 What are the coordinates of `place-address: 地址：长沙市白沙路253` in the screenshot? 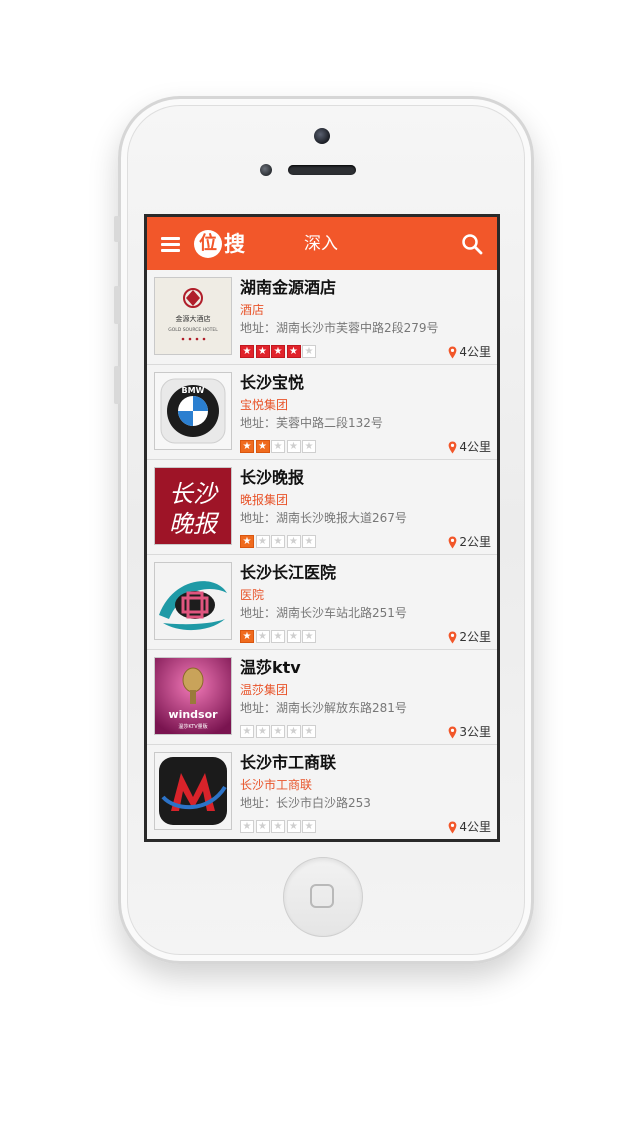 It's located at (305, 803).